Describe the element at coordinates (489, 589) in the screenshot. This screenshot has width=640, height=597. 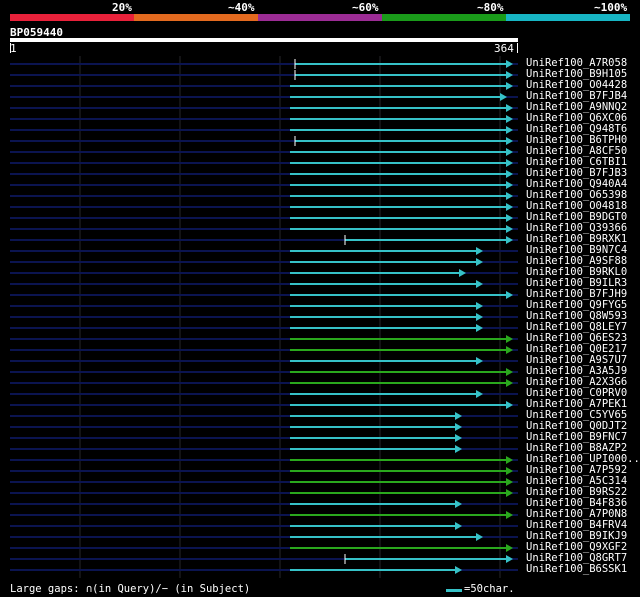
I see `scale-legend-text: =50char.` at that location.